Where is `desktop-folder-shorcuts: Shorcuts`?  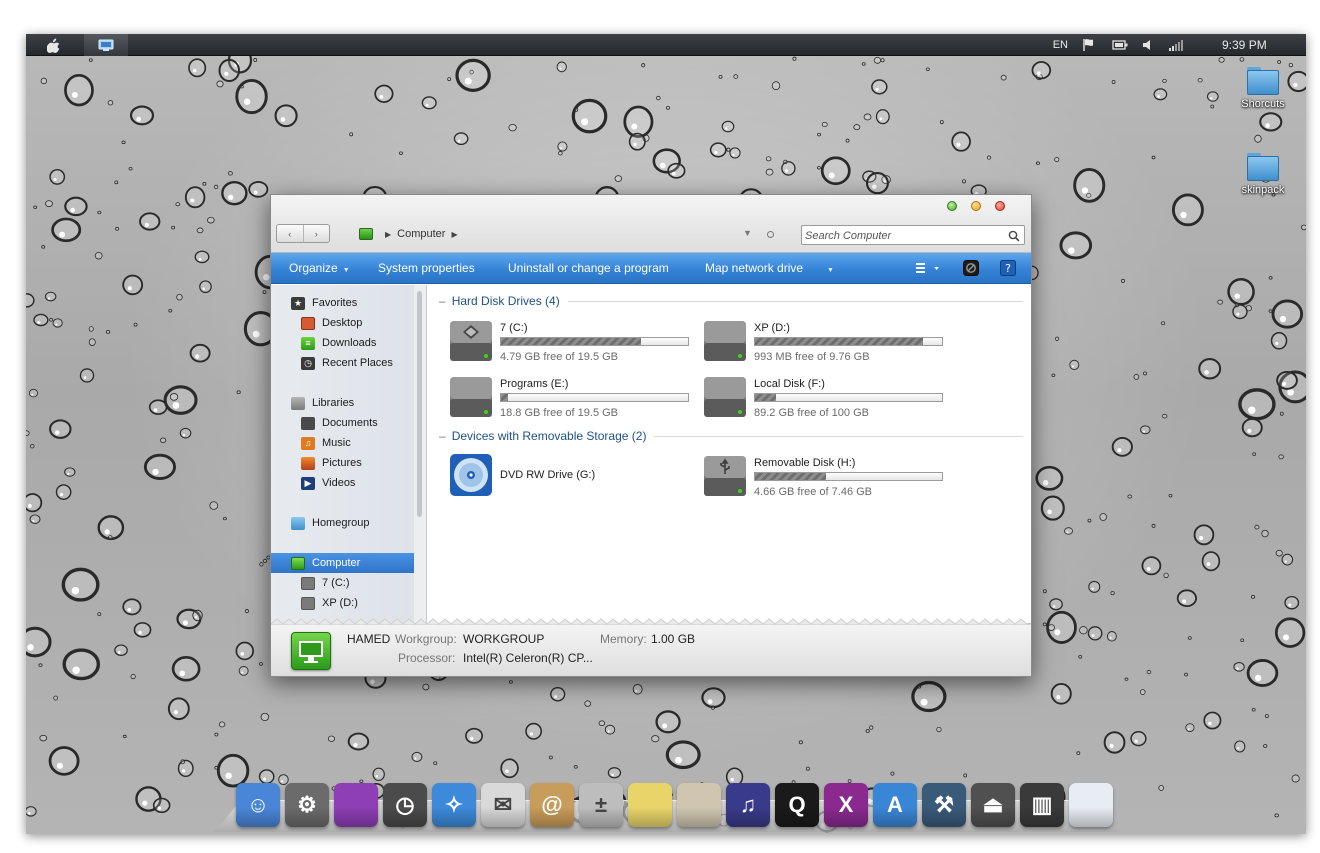 desktop-folder-shorcuts: Shorcuts is located at coordinates (1263, 88).